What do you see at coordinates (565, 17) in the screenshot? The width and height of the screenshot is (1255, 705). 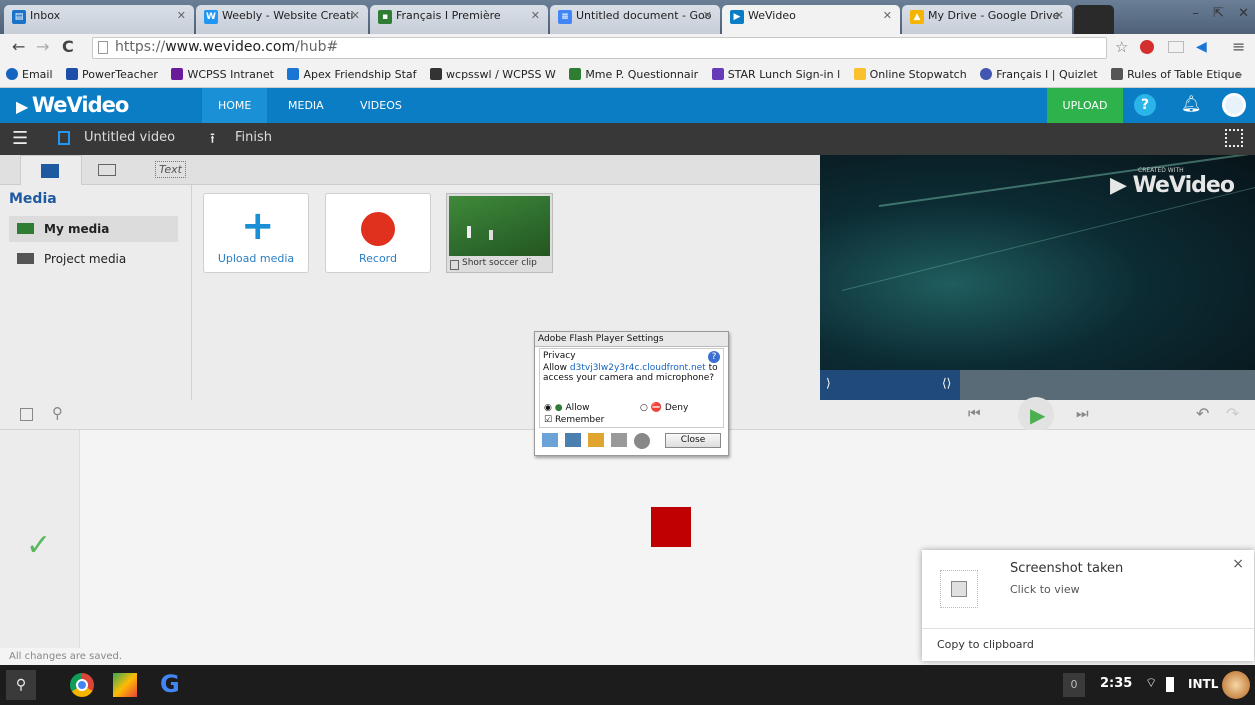 I see `docs-icon: ≡` at bounding box center [565, 17].